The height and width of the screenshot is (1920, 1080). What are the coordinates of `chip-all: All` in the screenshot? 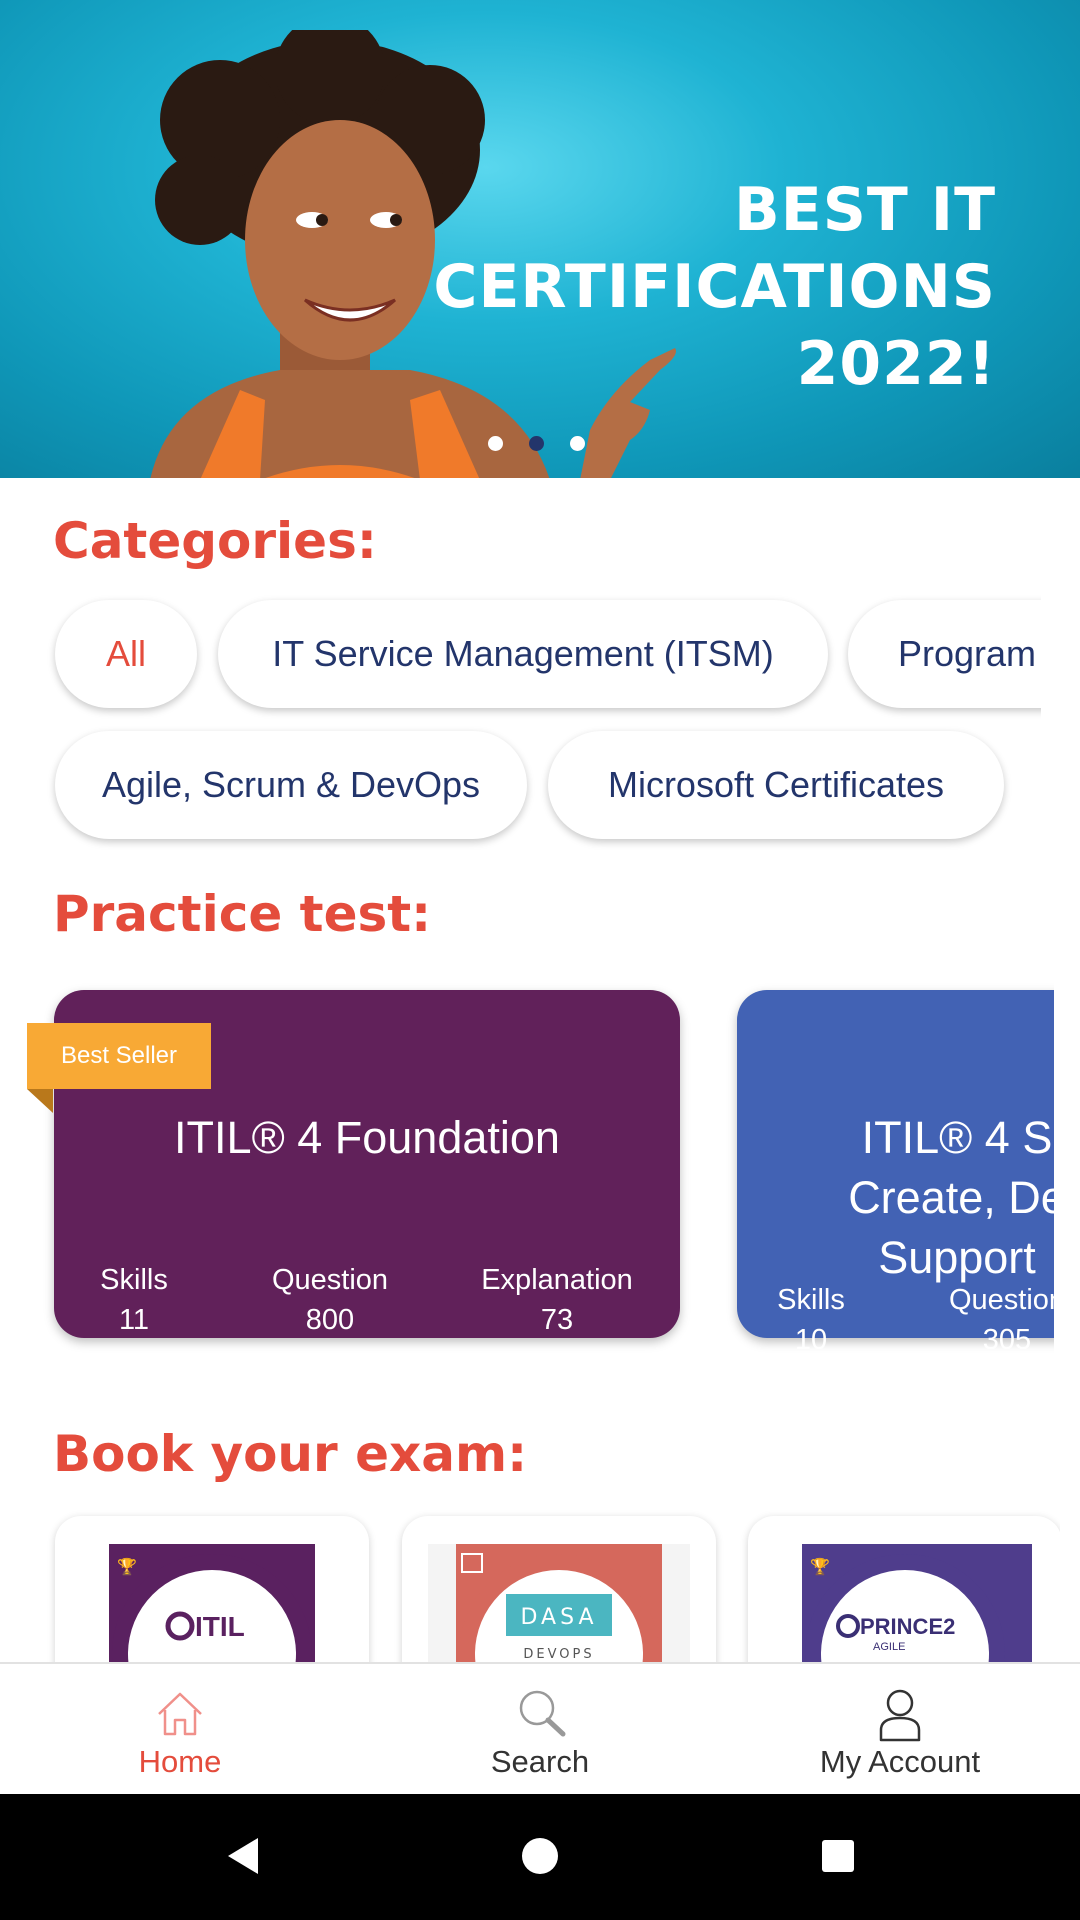 It's located at (126, 654).